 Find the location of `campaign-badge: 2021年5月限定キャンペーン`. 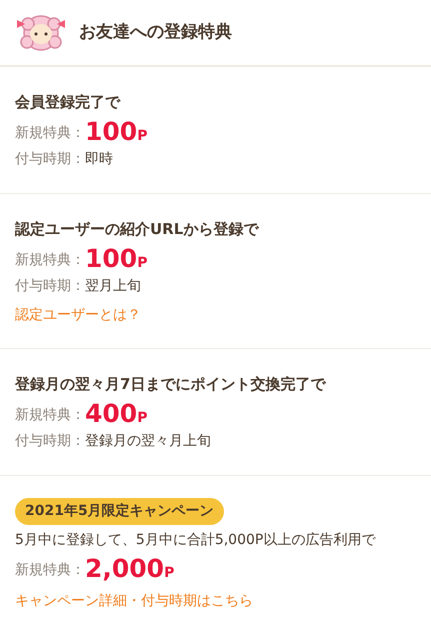

campaign-badge: 2021年5月限定キャンペーン is located at coordinates (119, 511).